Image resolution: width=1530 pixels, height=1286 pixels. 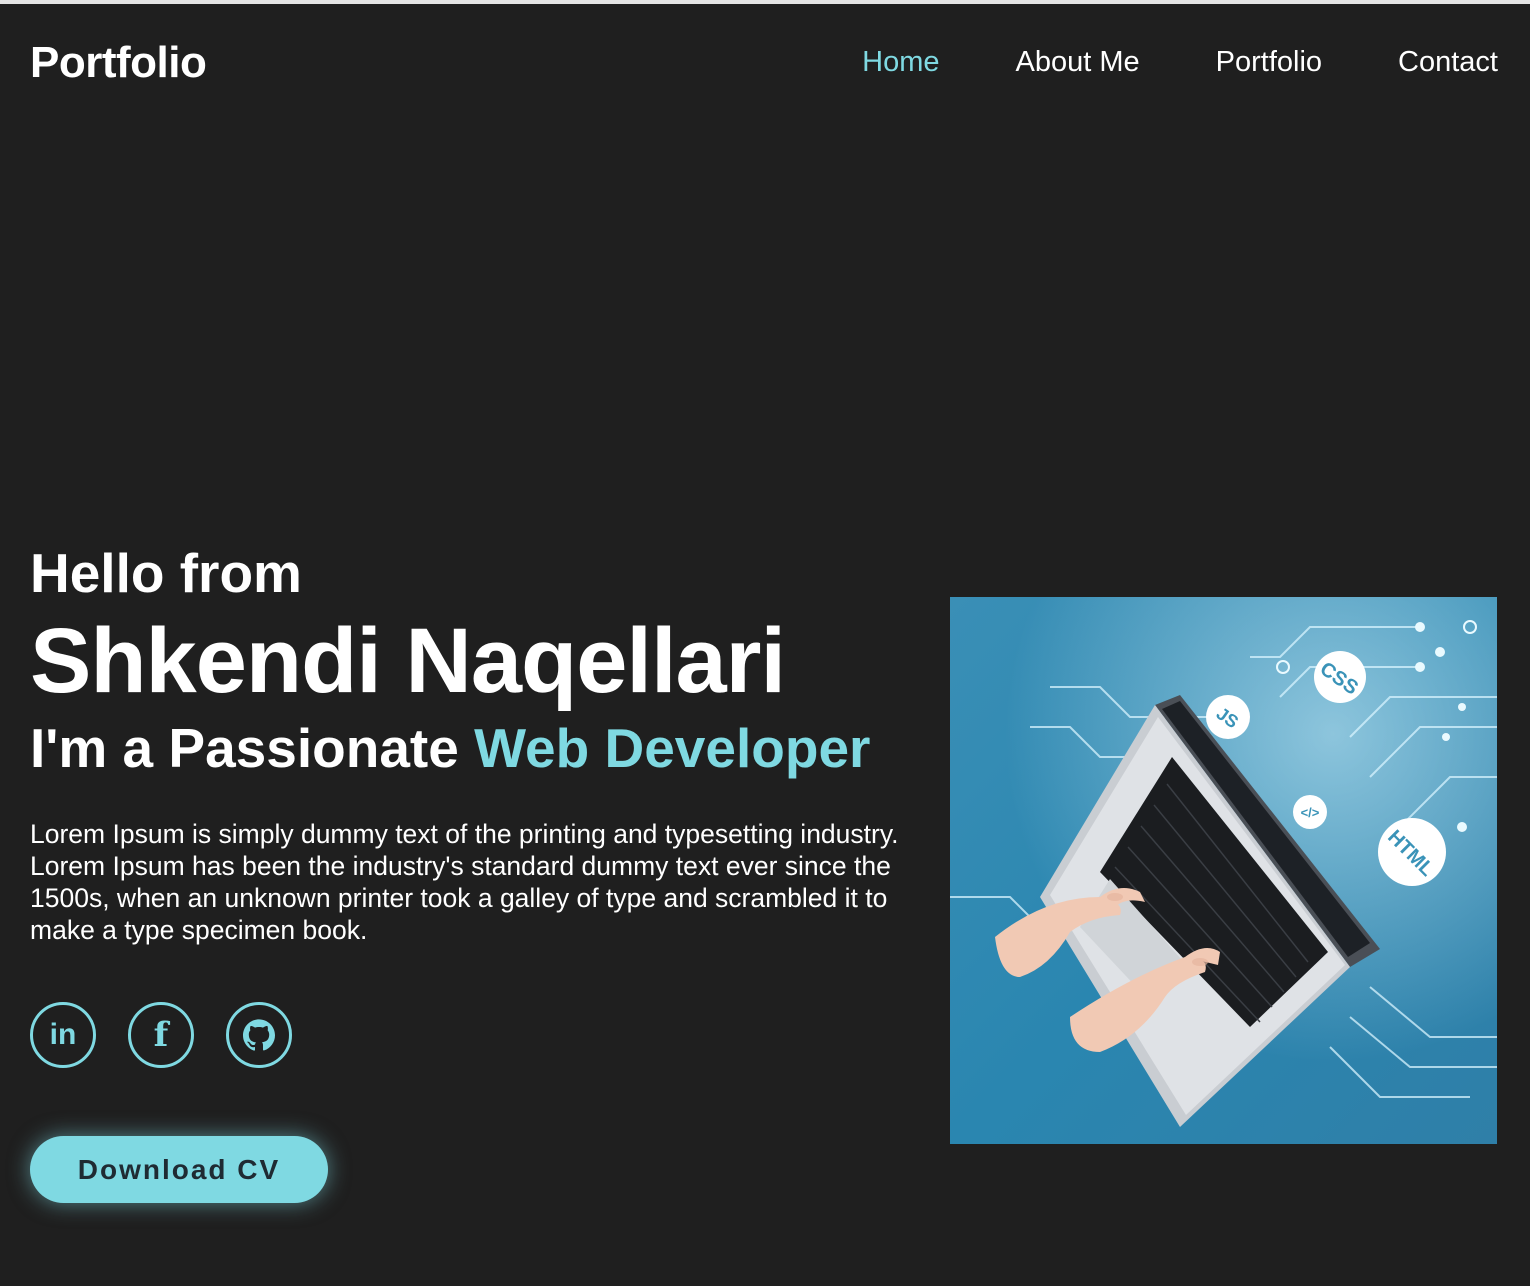 I want to click on role-highlight: Web Developer, so click(x=672, y=748).